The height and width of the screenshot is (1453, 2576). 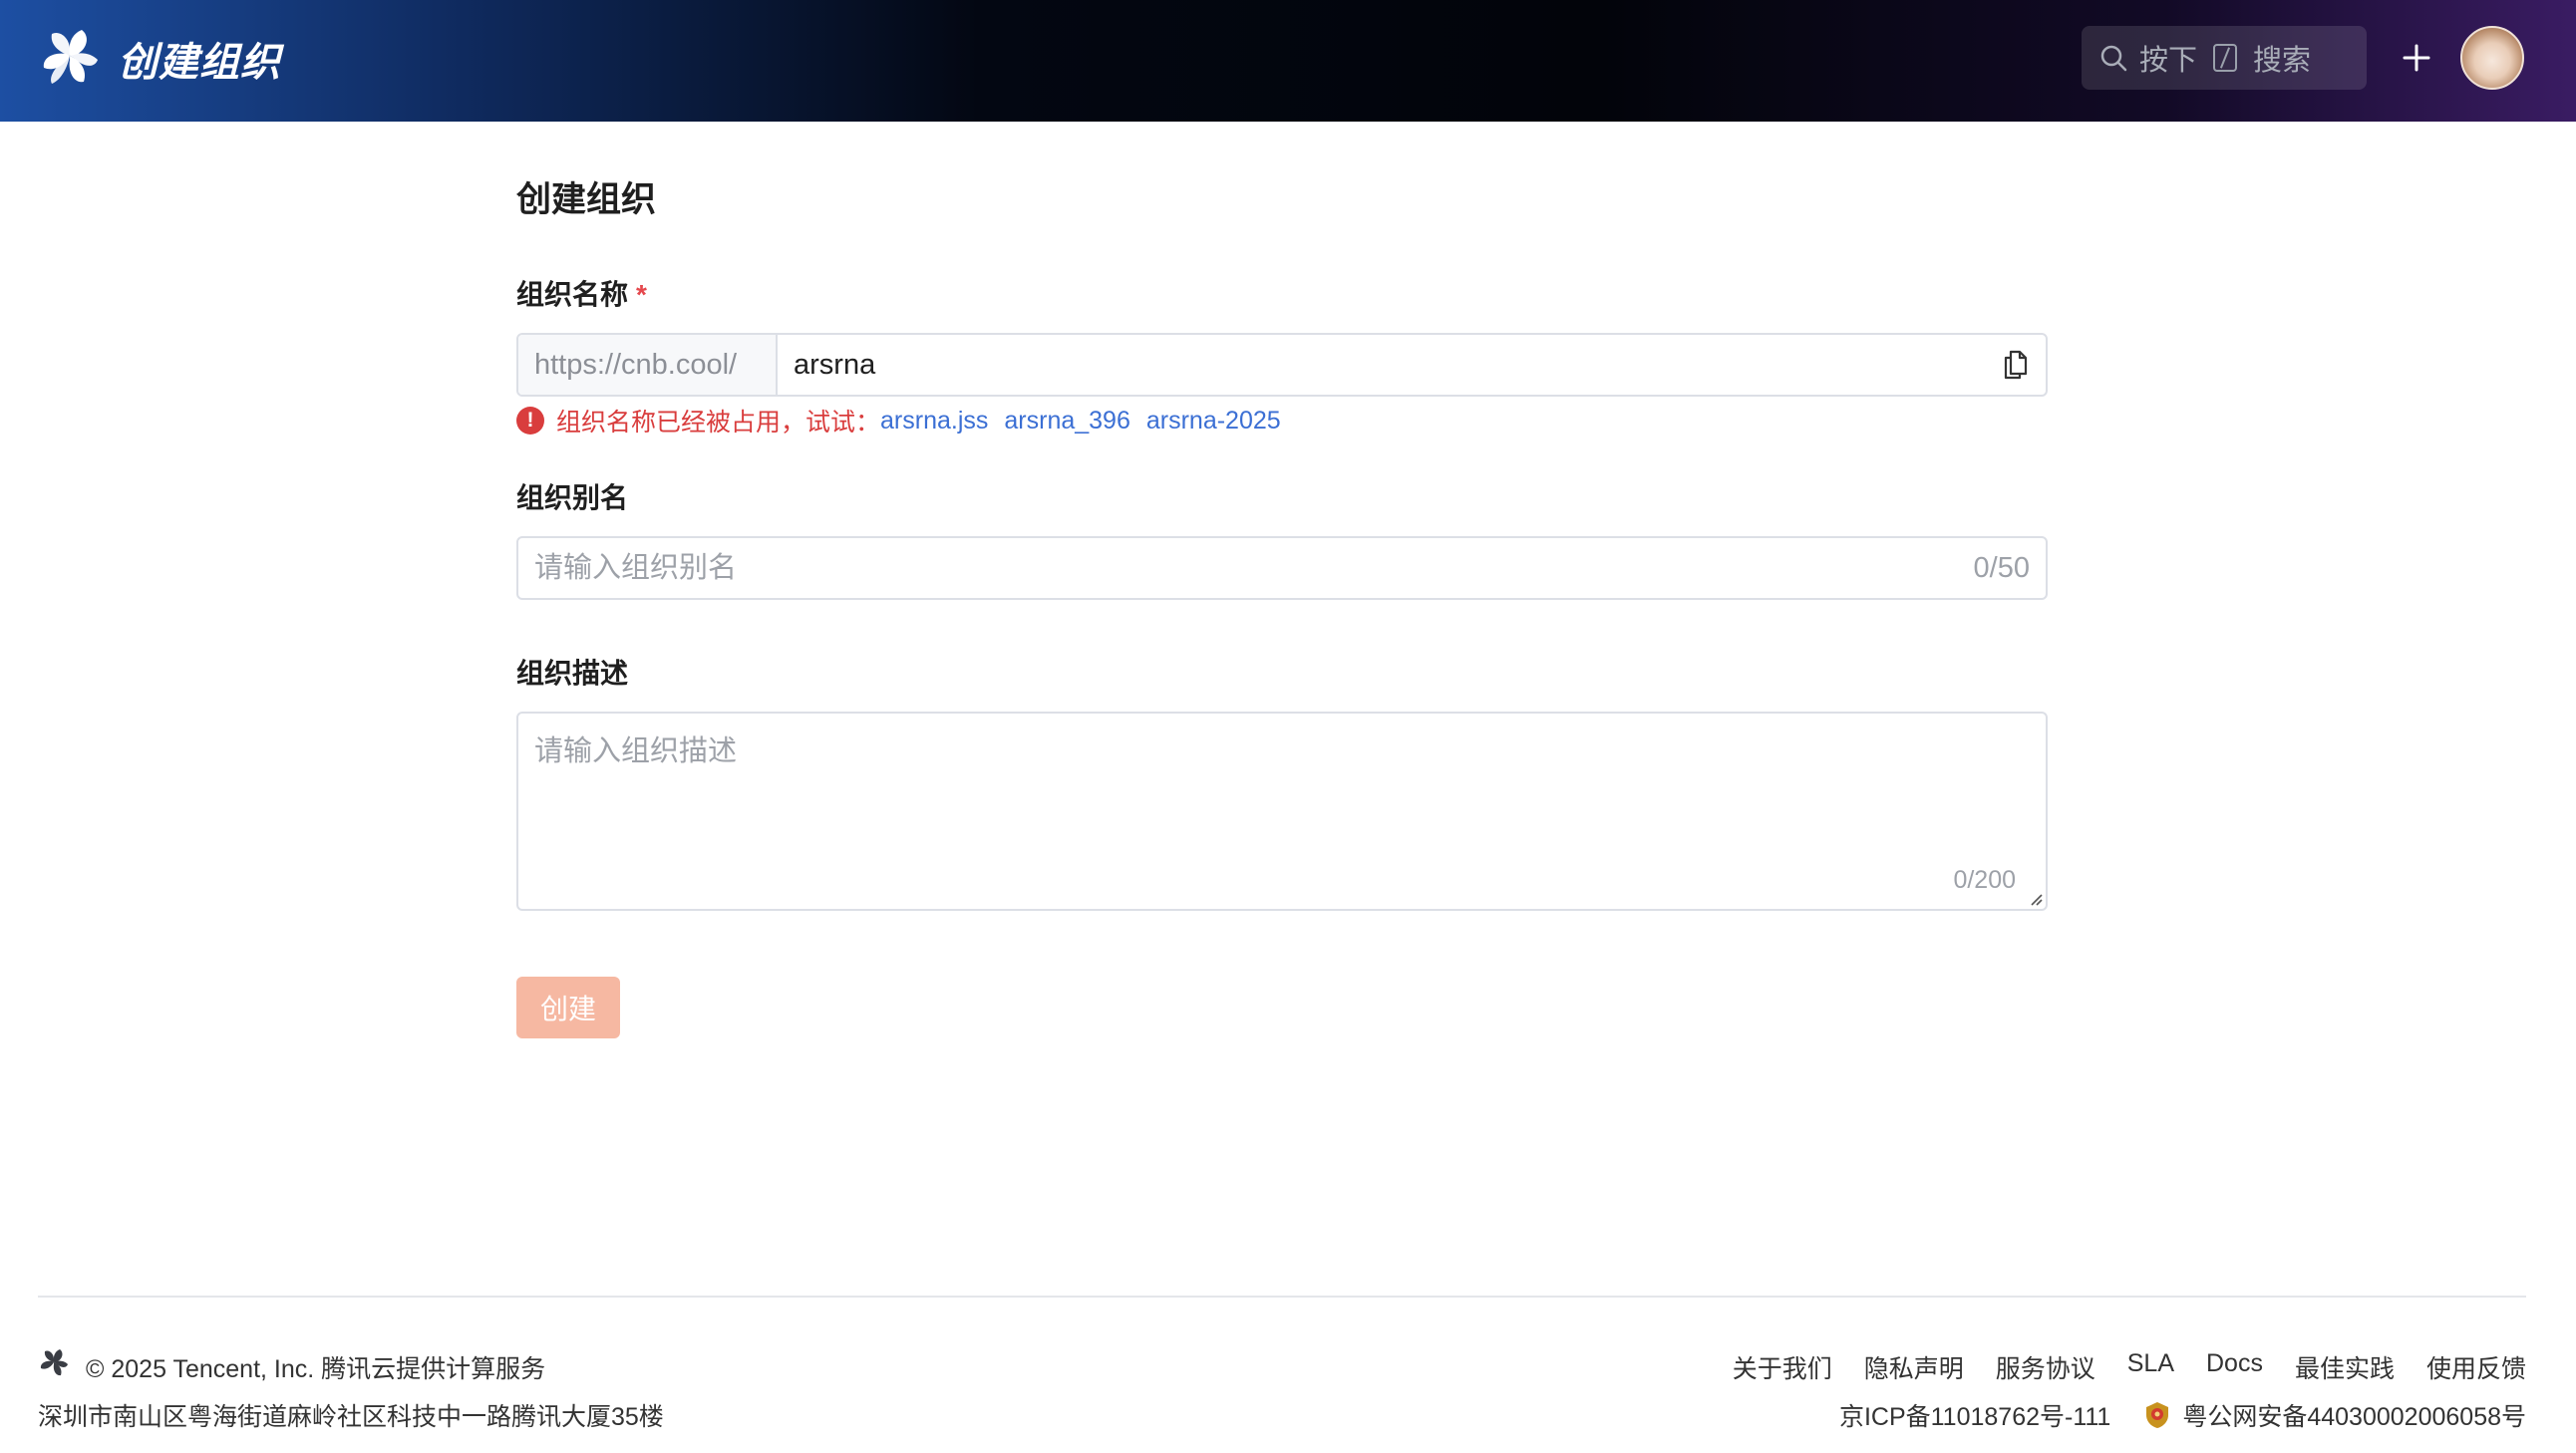 What do you see at coordinates (1246, 568) in the screenshot?
I see `org-alias-input` at bounding box center [1246, 568].